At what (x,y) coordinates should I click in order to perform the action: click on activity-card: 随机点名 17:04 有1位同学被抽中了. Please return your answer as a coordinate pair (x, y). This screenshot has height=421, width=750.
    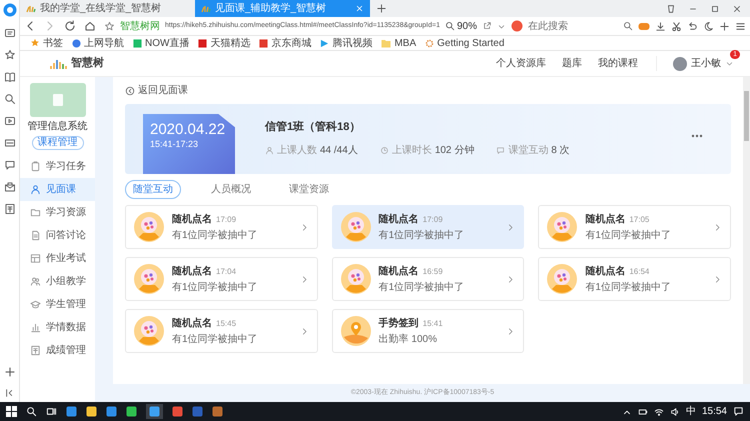
    Looking at the image, I should click on (221, 279).